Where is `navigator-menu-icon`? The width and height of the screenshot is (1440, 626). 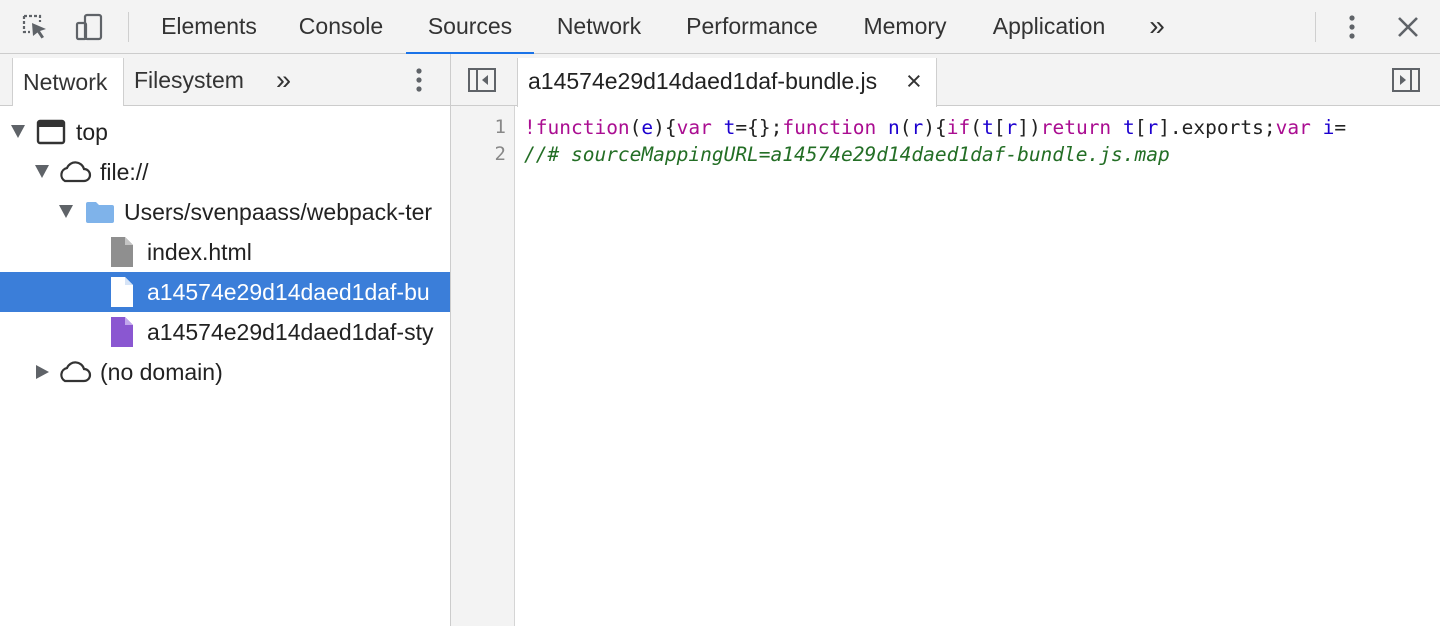 navigator-menu-icon is located at coordinates (419, 80).